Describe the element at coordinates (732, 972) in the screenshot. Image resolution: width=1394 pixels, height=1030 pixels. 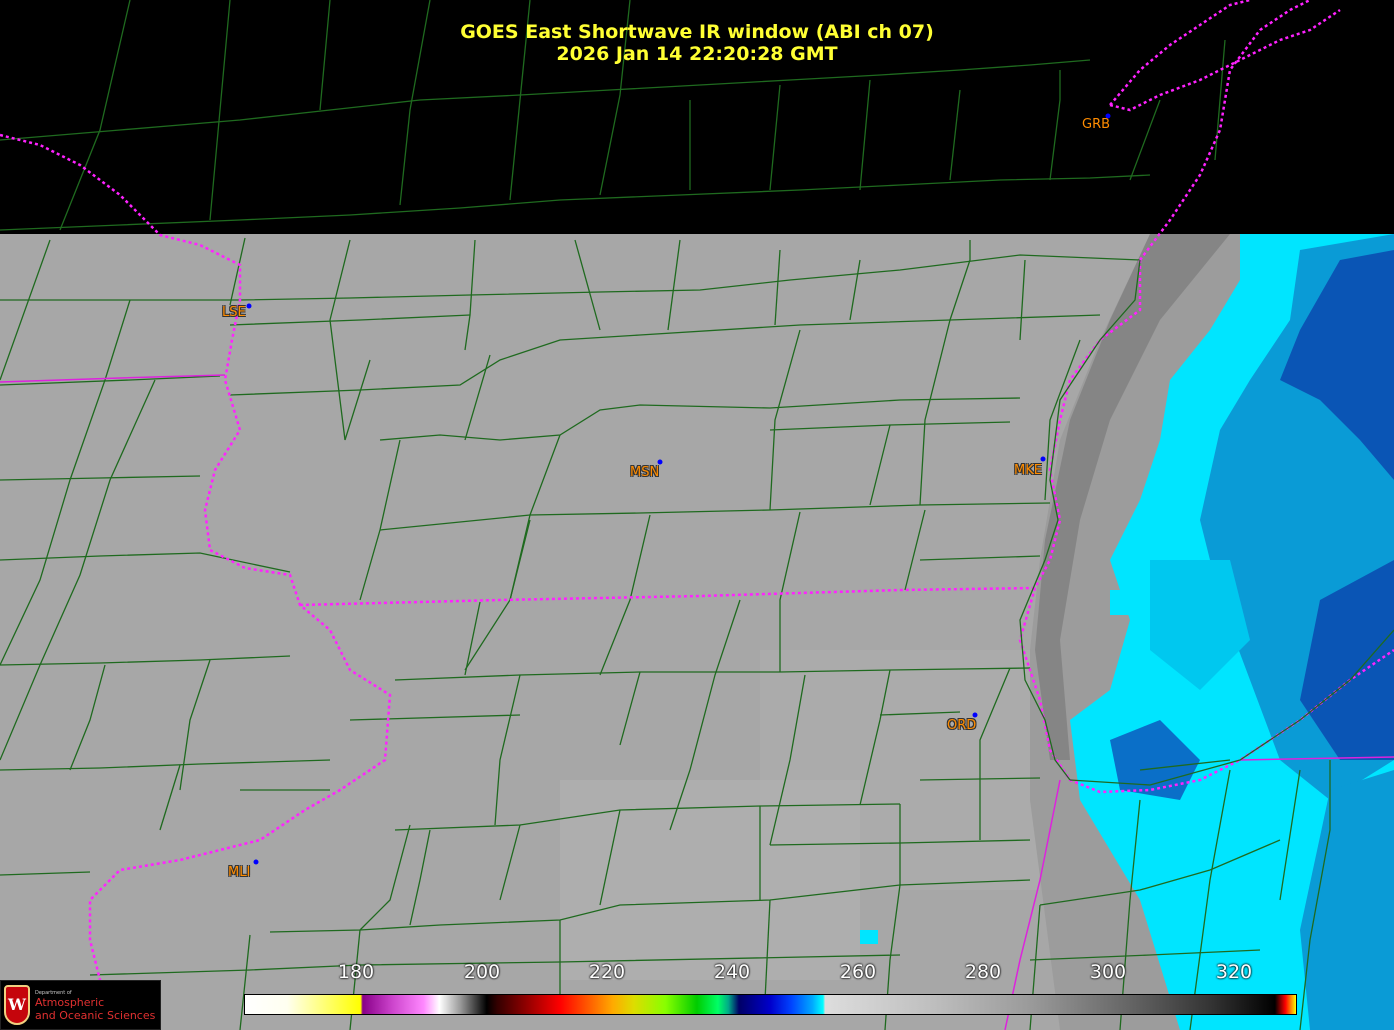
I see `colorbar-tick: 240` at that location.